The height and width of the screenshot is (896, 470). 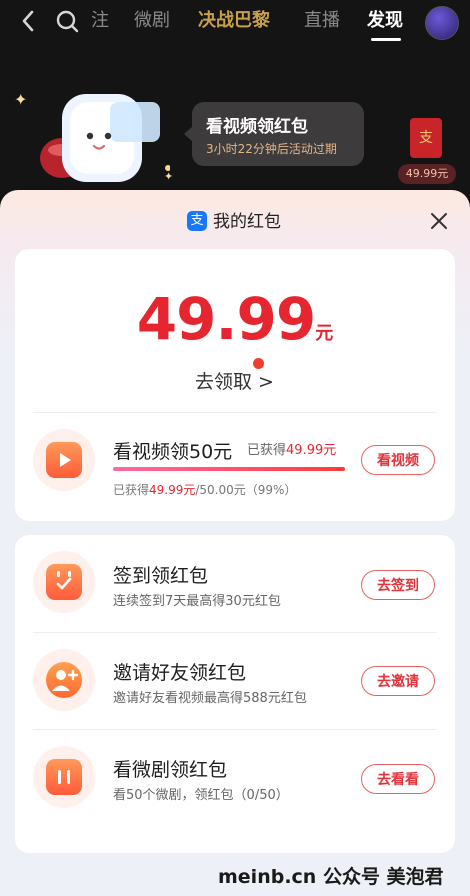 What do you see at coordinates (322, 21) in the screenshot?
I see `tab-live: 直播` at bounding box center [322, 21].